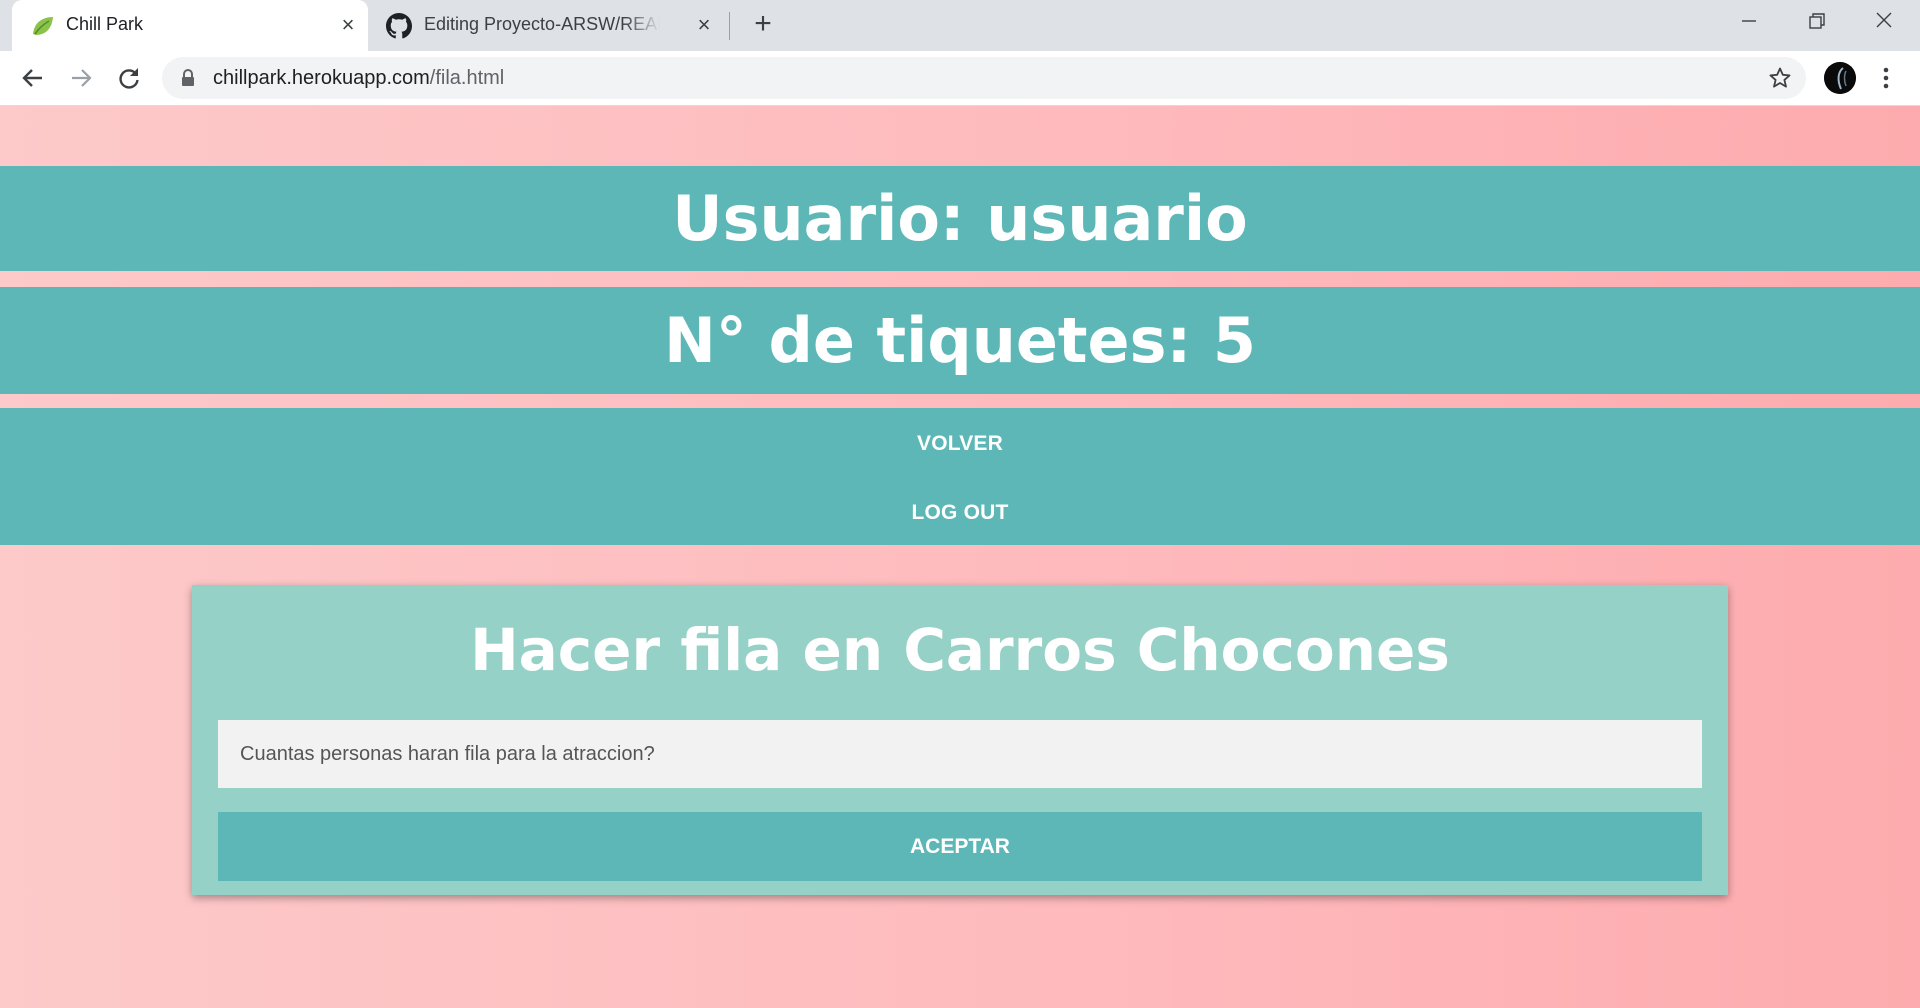 The image size is (1920, 1008). Describe the element at coordinates (81, 78) in the screenshot. I see `forward-arrow-icon` at that location.